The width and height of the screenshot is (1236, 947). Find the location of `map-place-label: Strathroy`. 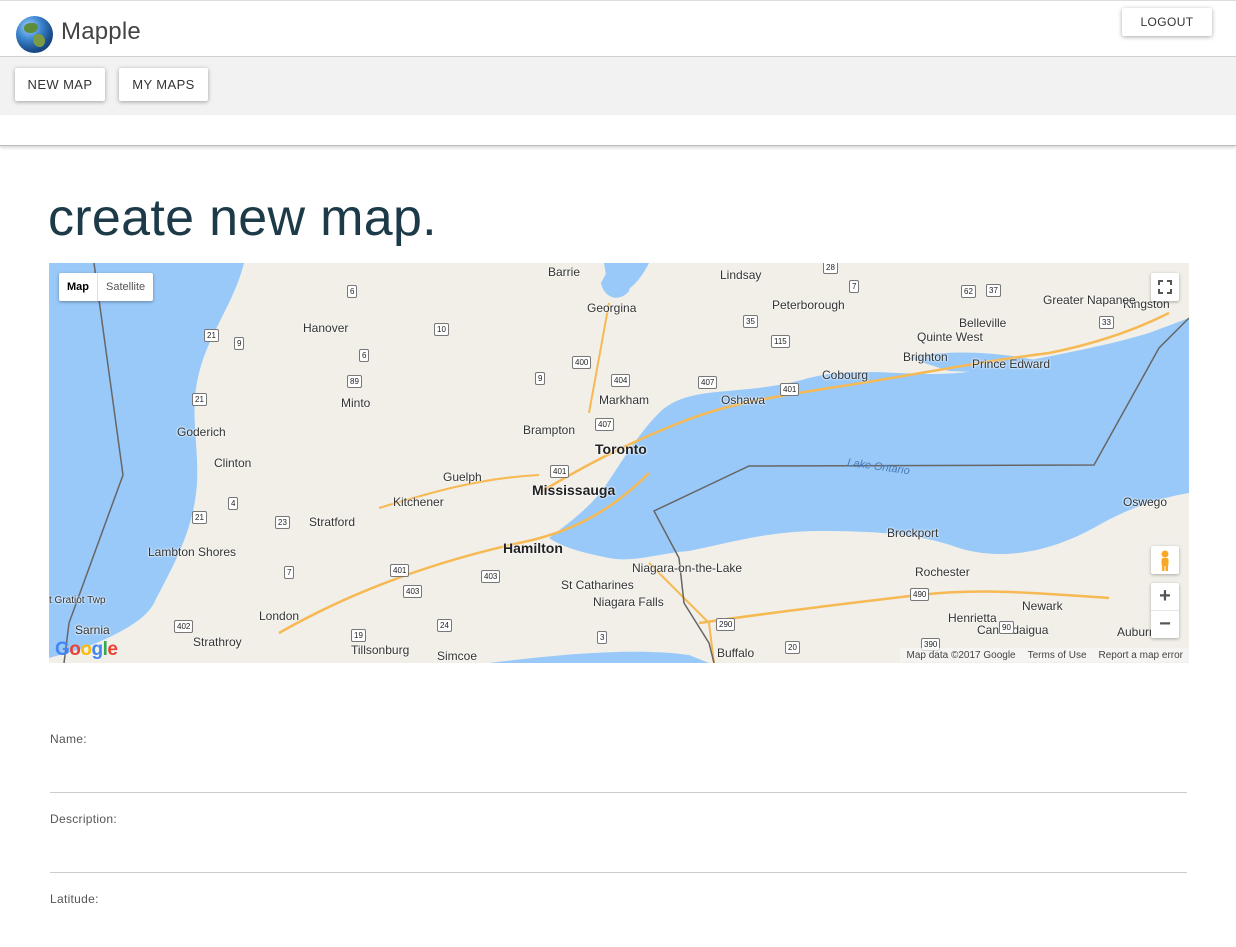

map-place-label: Strathroy is located at coordinates (217, 642).